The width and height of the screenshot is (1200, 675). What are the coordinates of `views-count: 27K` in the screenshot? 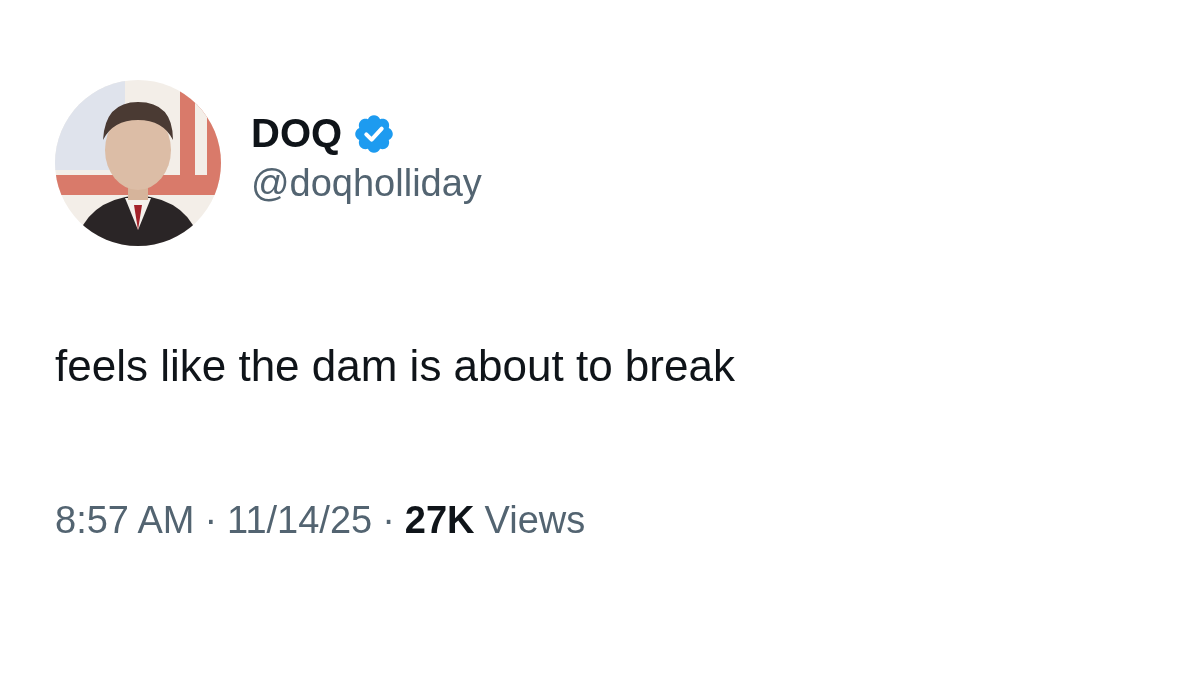 It's located at (439, 520).